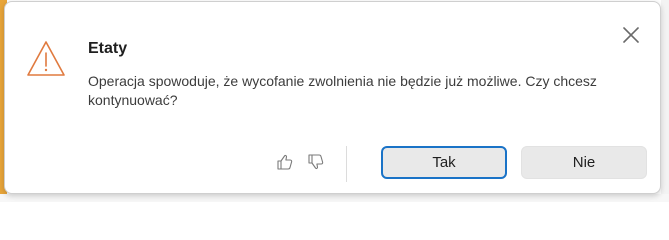  What do you see at coordinates (285, 162) in the screenshot?
I see `thumbs-up-icon` at bounding box center [285, 162].